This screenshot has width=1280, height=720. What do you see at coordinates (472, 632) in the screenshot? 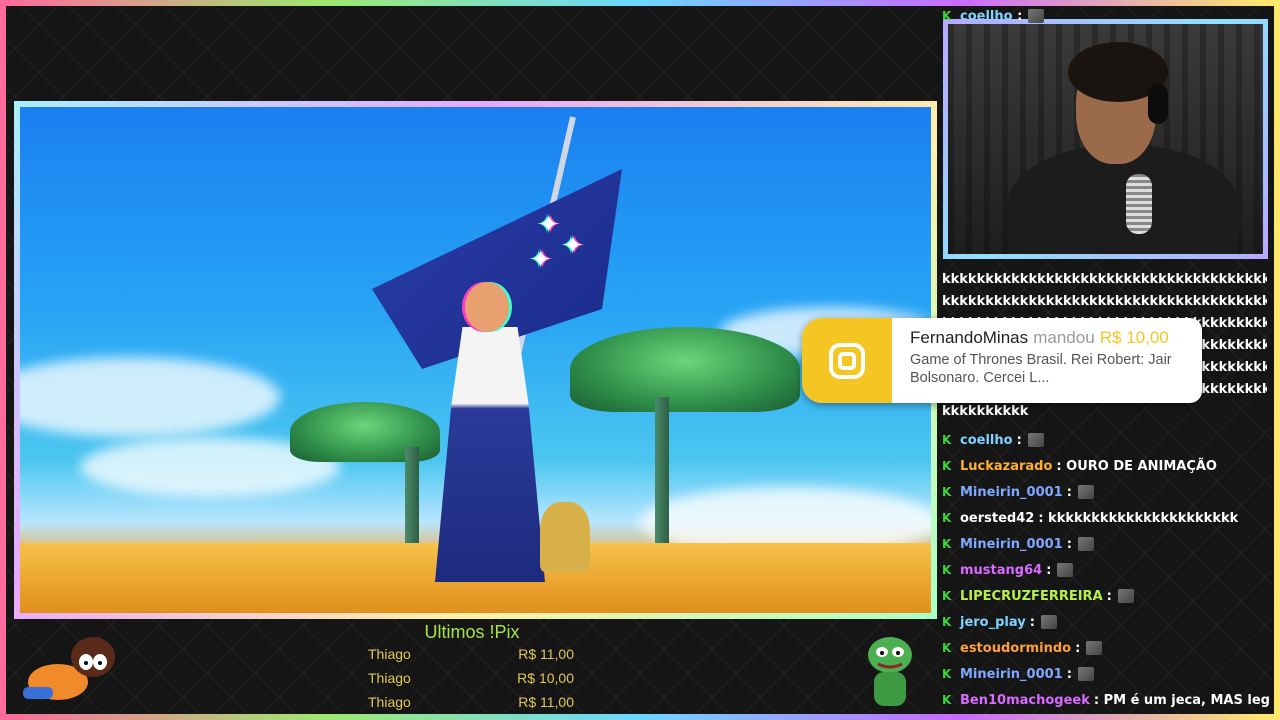
I see `pix-title: Ultimos !Pix` at bounding box center [472, 632].